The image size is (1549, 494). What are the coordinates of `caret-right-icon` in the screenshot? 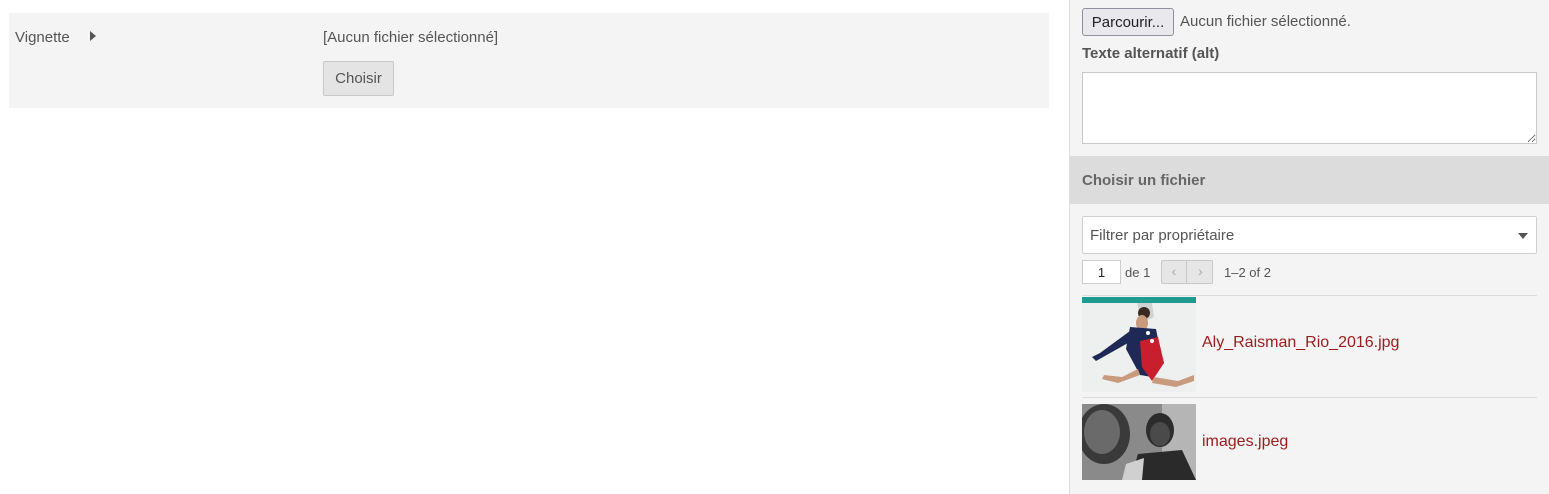 It's located at (93, 36).